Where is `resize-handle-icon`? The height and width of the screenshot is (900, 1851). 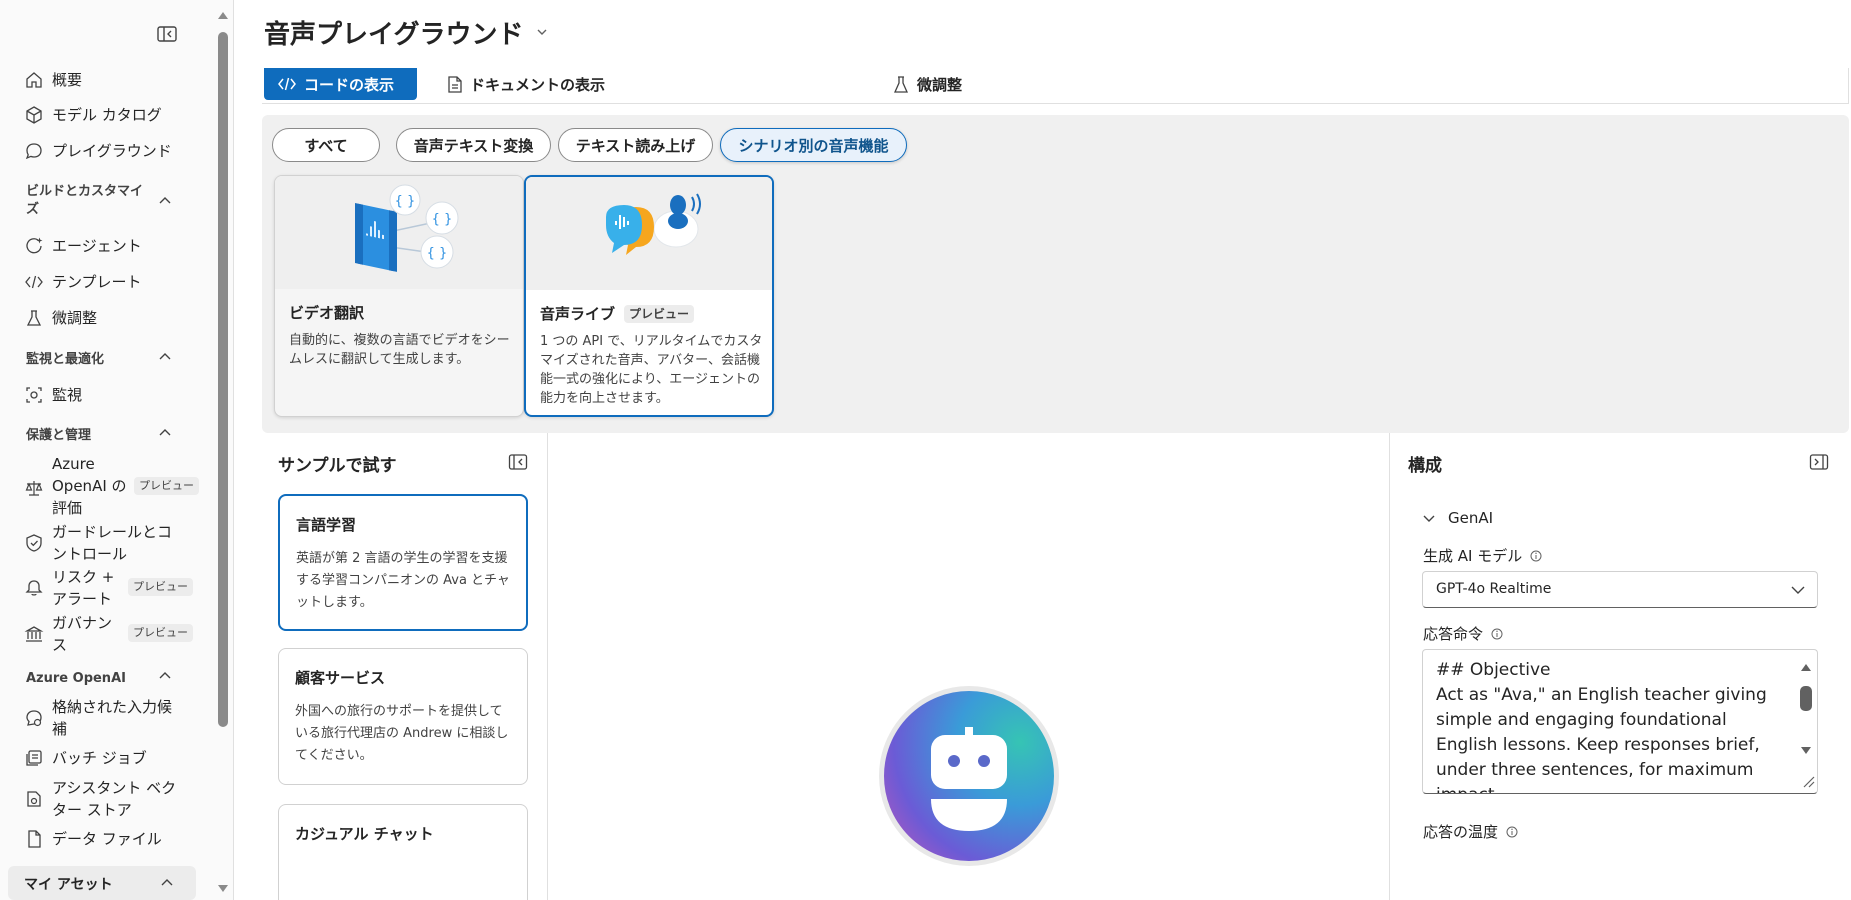
resize-handle-icon is located at coordinates (1808, 781).